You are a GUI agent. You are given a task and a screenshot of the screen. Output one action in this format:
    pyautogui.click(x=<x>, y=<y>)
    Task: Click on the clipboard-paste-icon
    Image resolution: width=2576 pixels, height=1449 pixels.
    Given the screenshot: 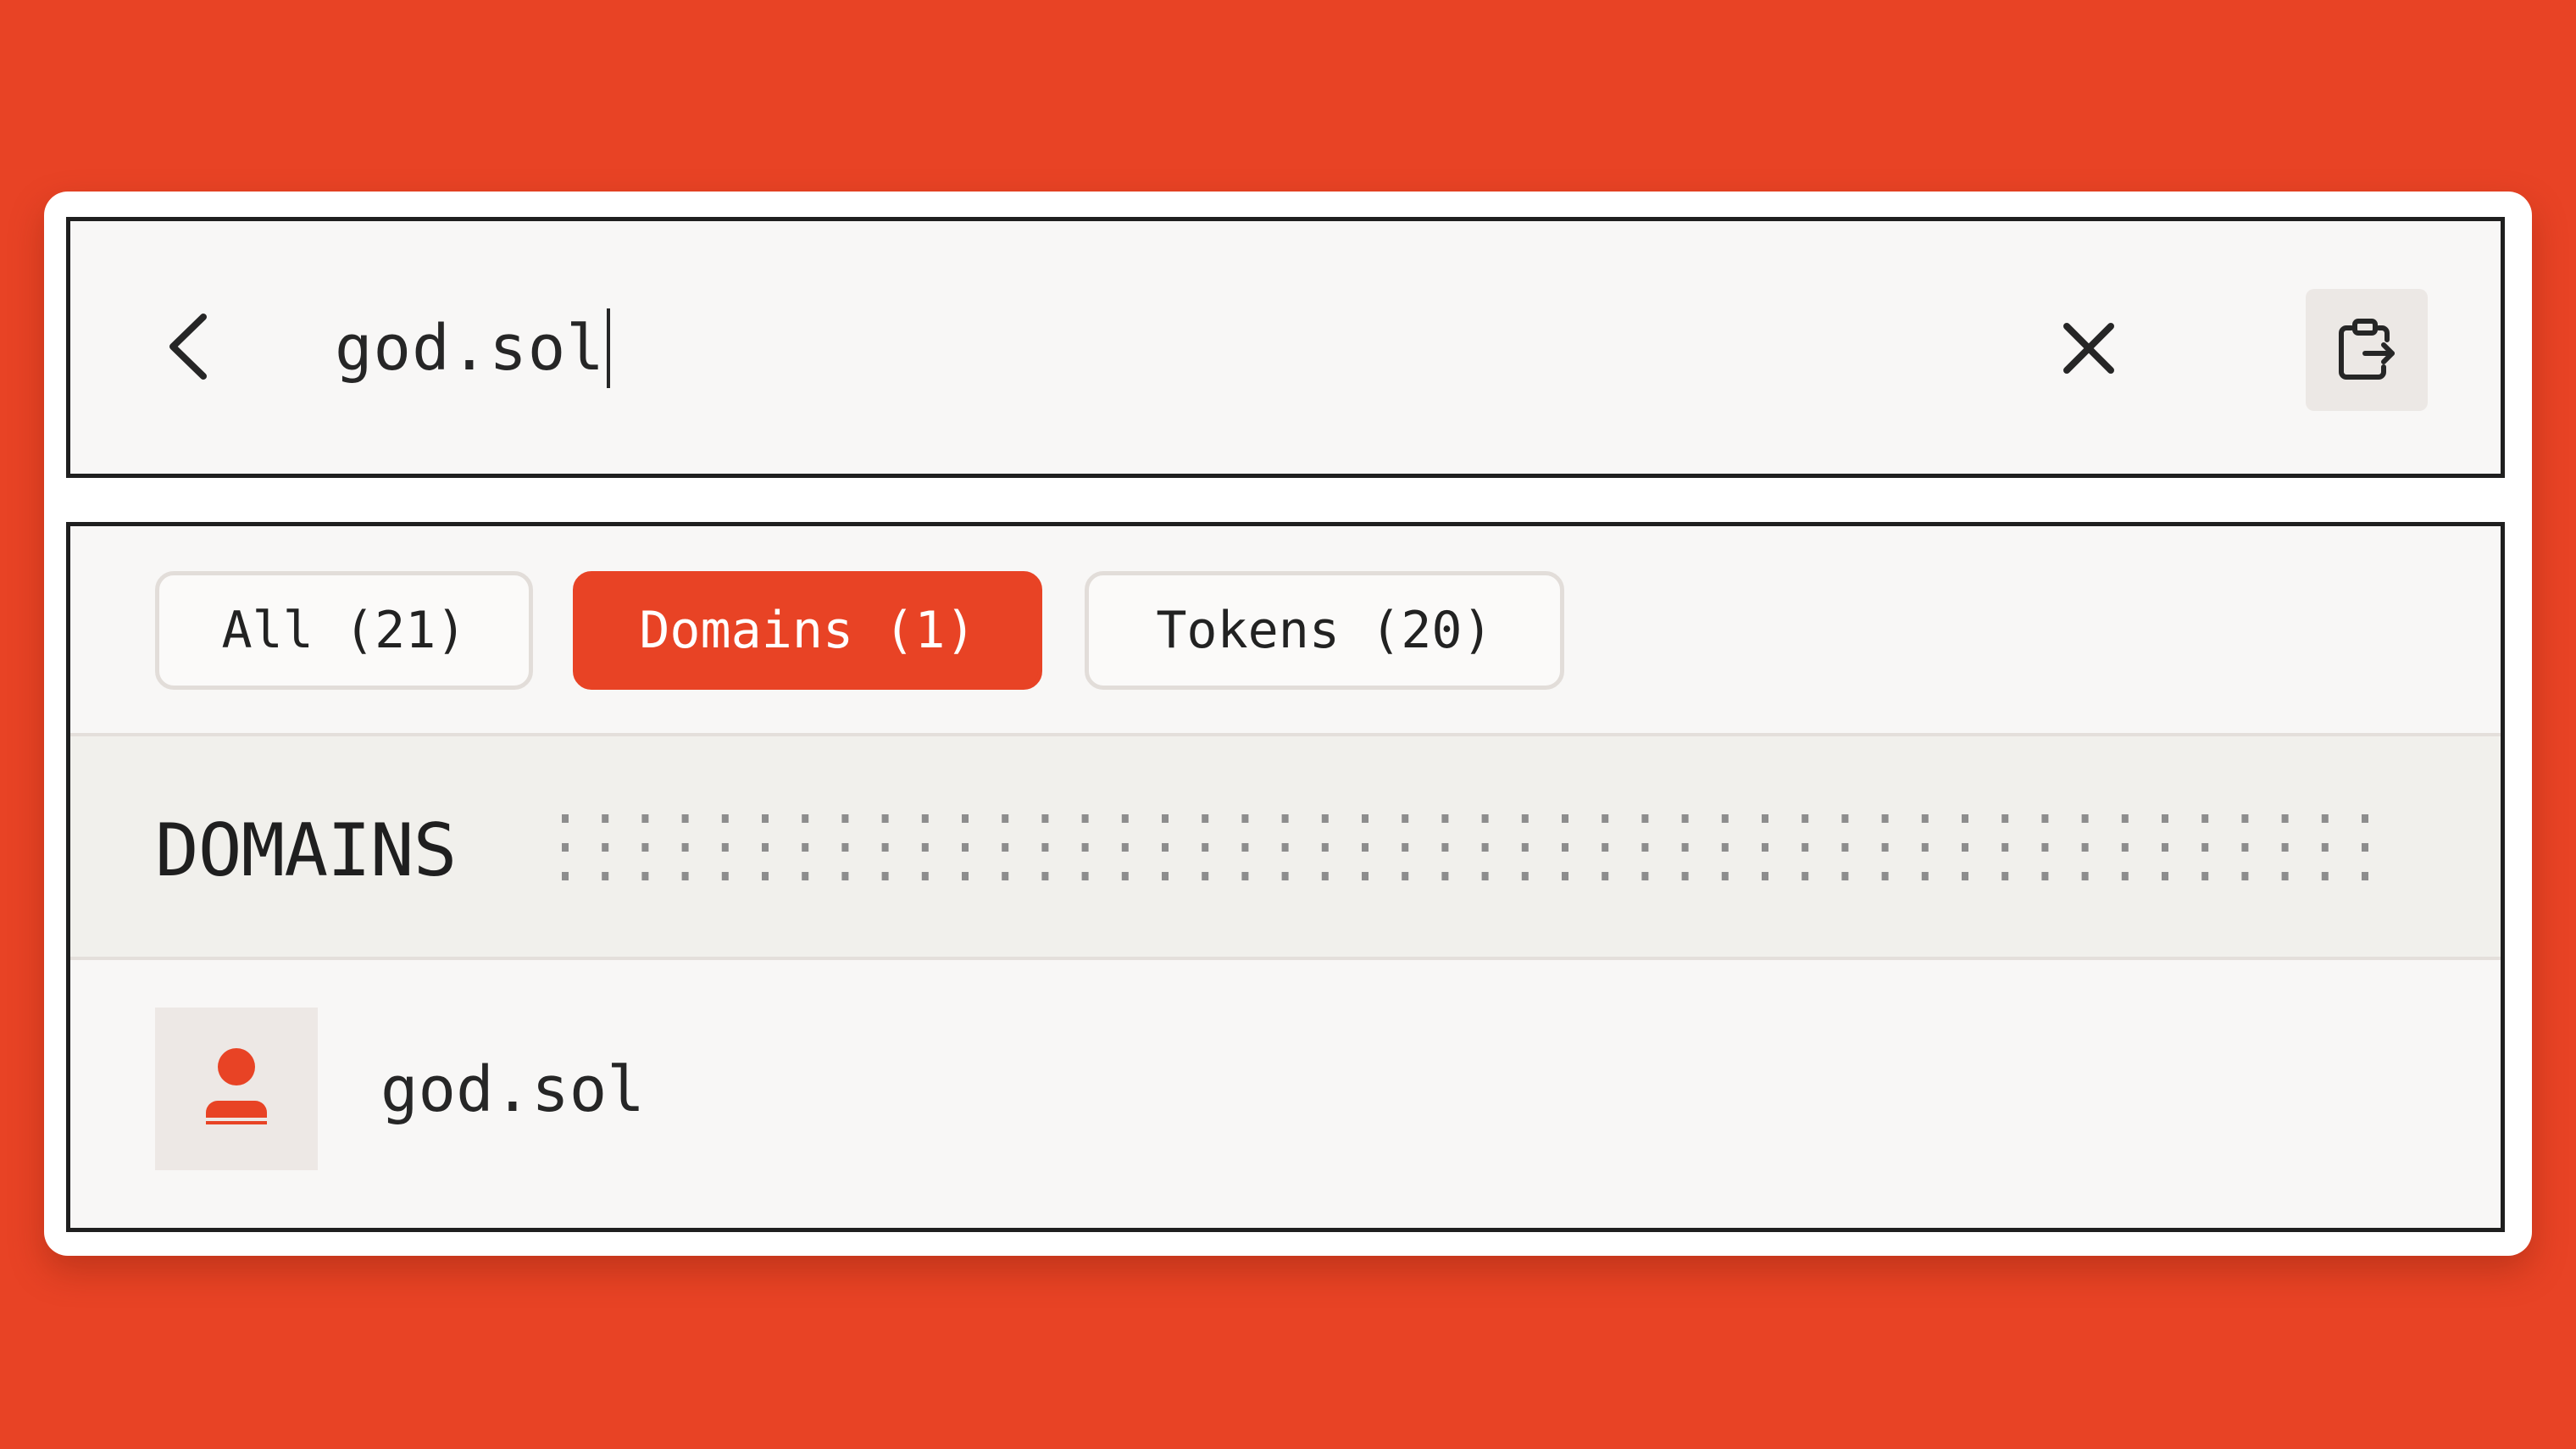 What is the action you would take?
    pyautogui.click(x=2367, y=349)
    